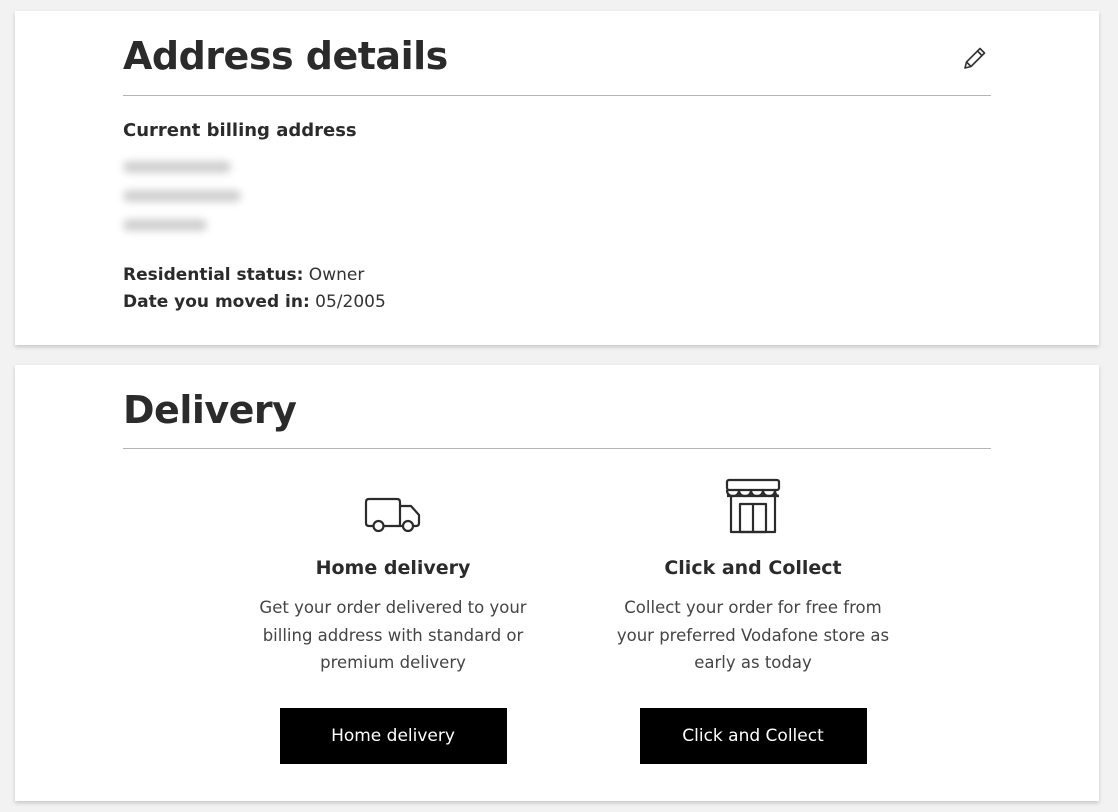 The width and height of the screenshot is (1118, 812). Describe the element at coordinates (240, 130) in the screenshot. I see `billing-address-heading: Current billing address` at that location.